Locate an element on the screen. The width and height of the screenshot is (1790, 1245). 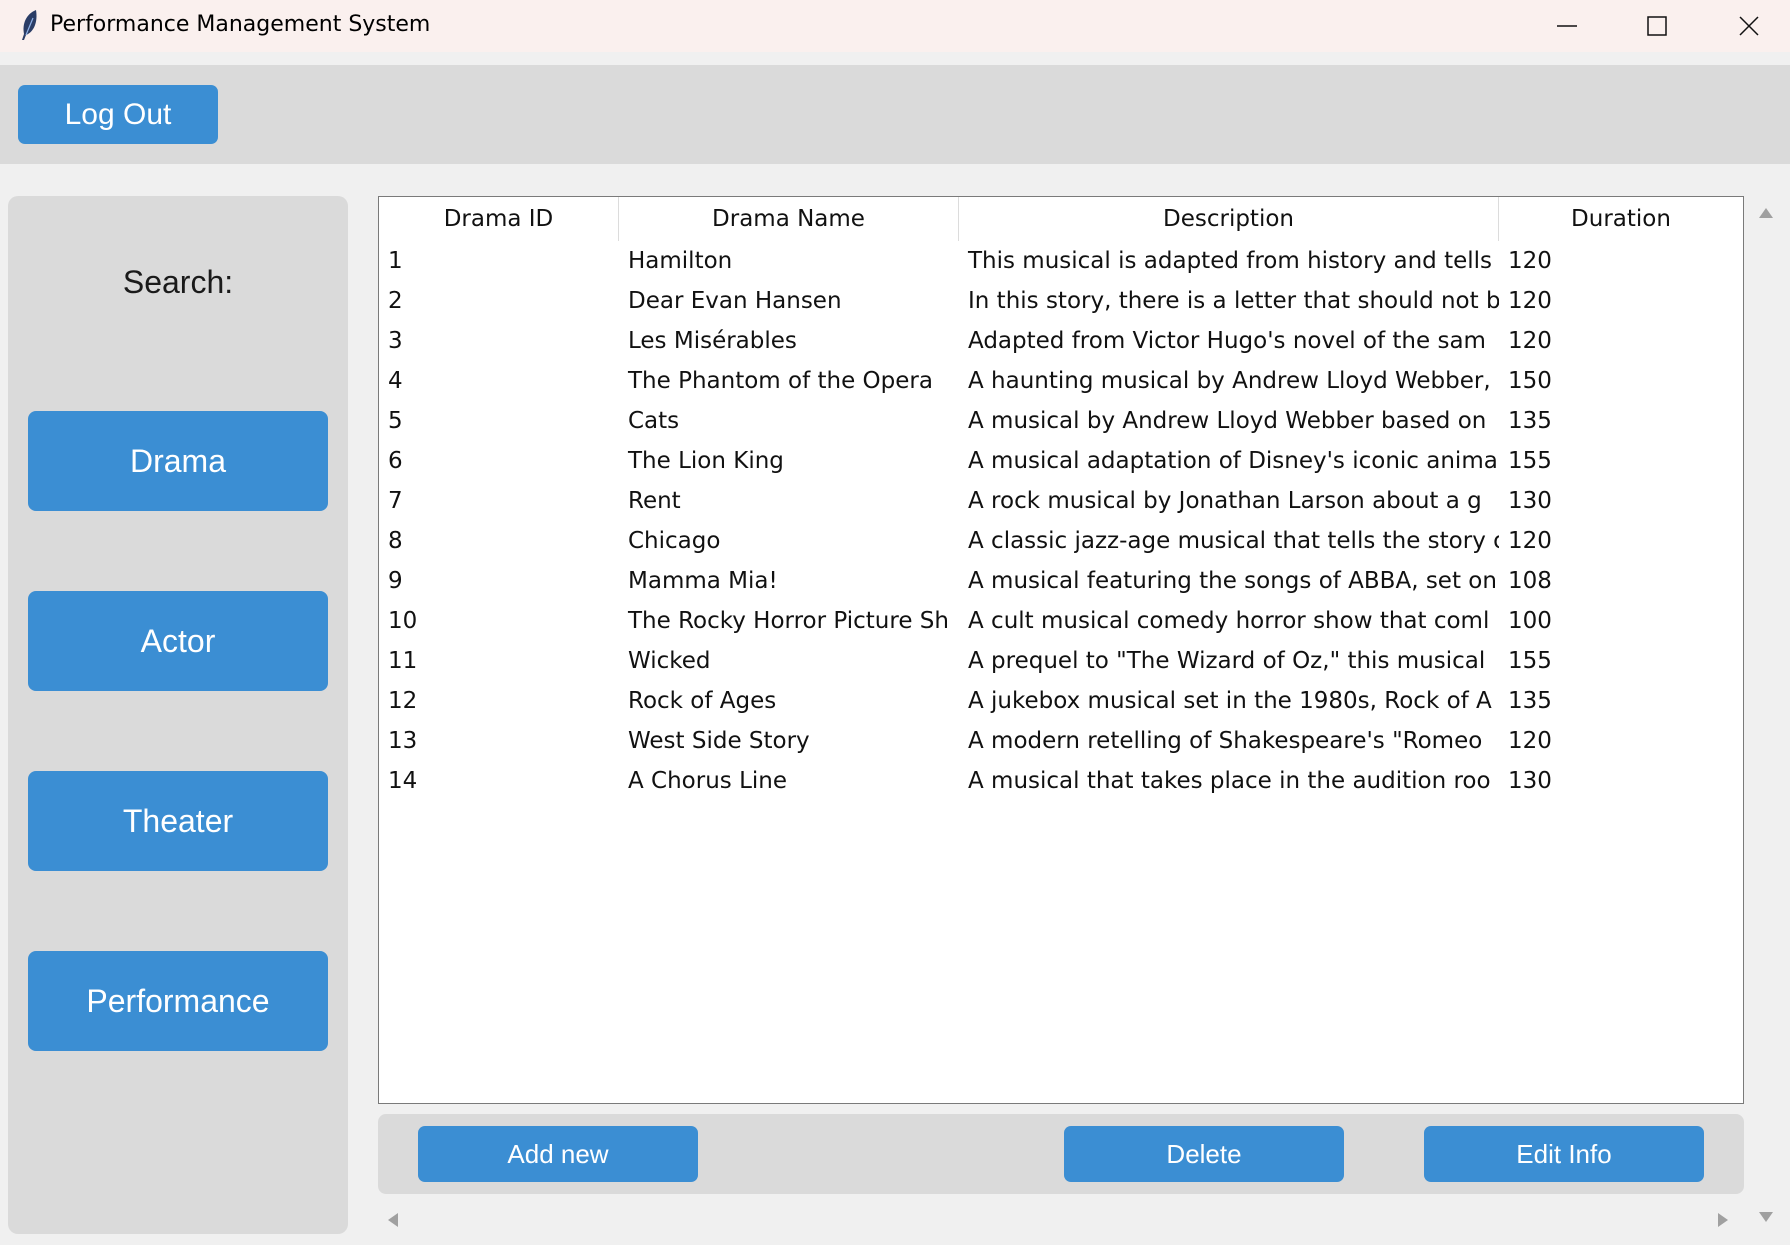
drama-name-cell: Cats is located at coordinates (654, 421).